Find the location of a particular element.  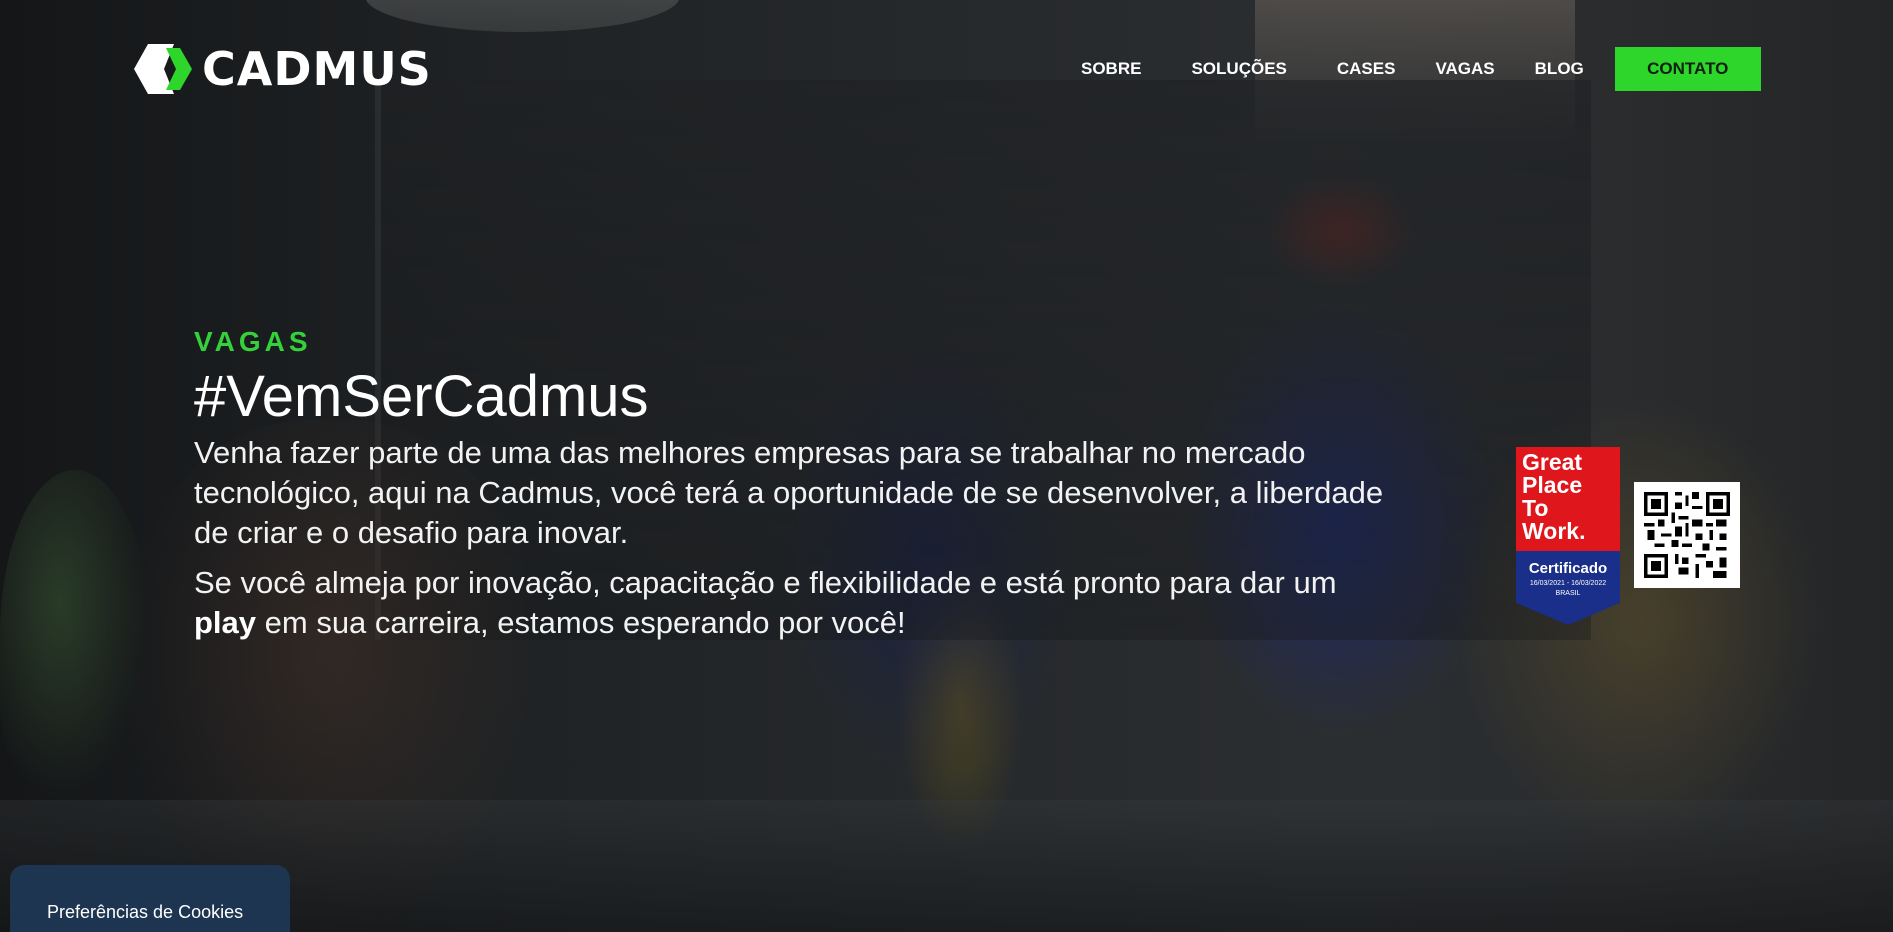

qr-code-icon is located at coordinates (1687, 535).